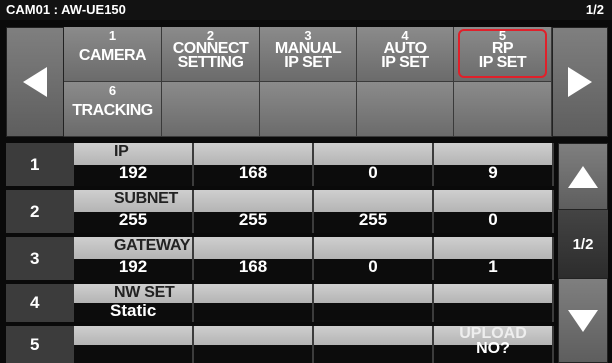 The width and height of the screenshot is (612, 363). I want to click on upload-button: UPLOAD NO?, so click(493, 344).